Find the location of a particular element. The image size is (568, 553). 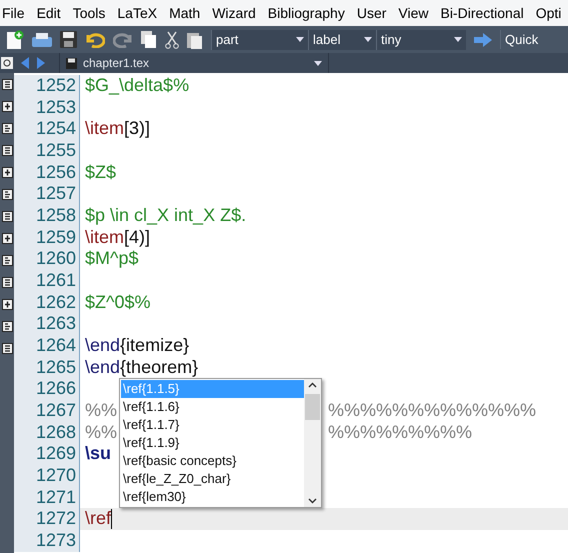

line-number: 1259 is located at coordinates (47, 237).